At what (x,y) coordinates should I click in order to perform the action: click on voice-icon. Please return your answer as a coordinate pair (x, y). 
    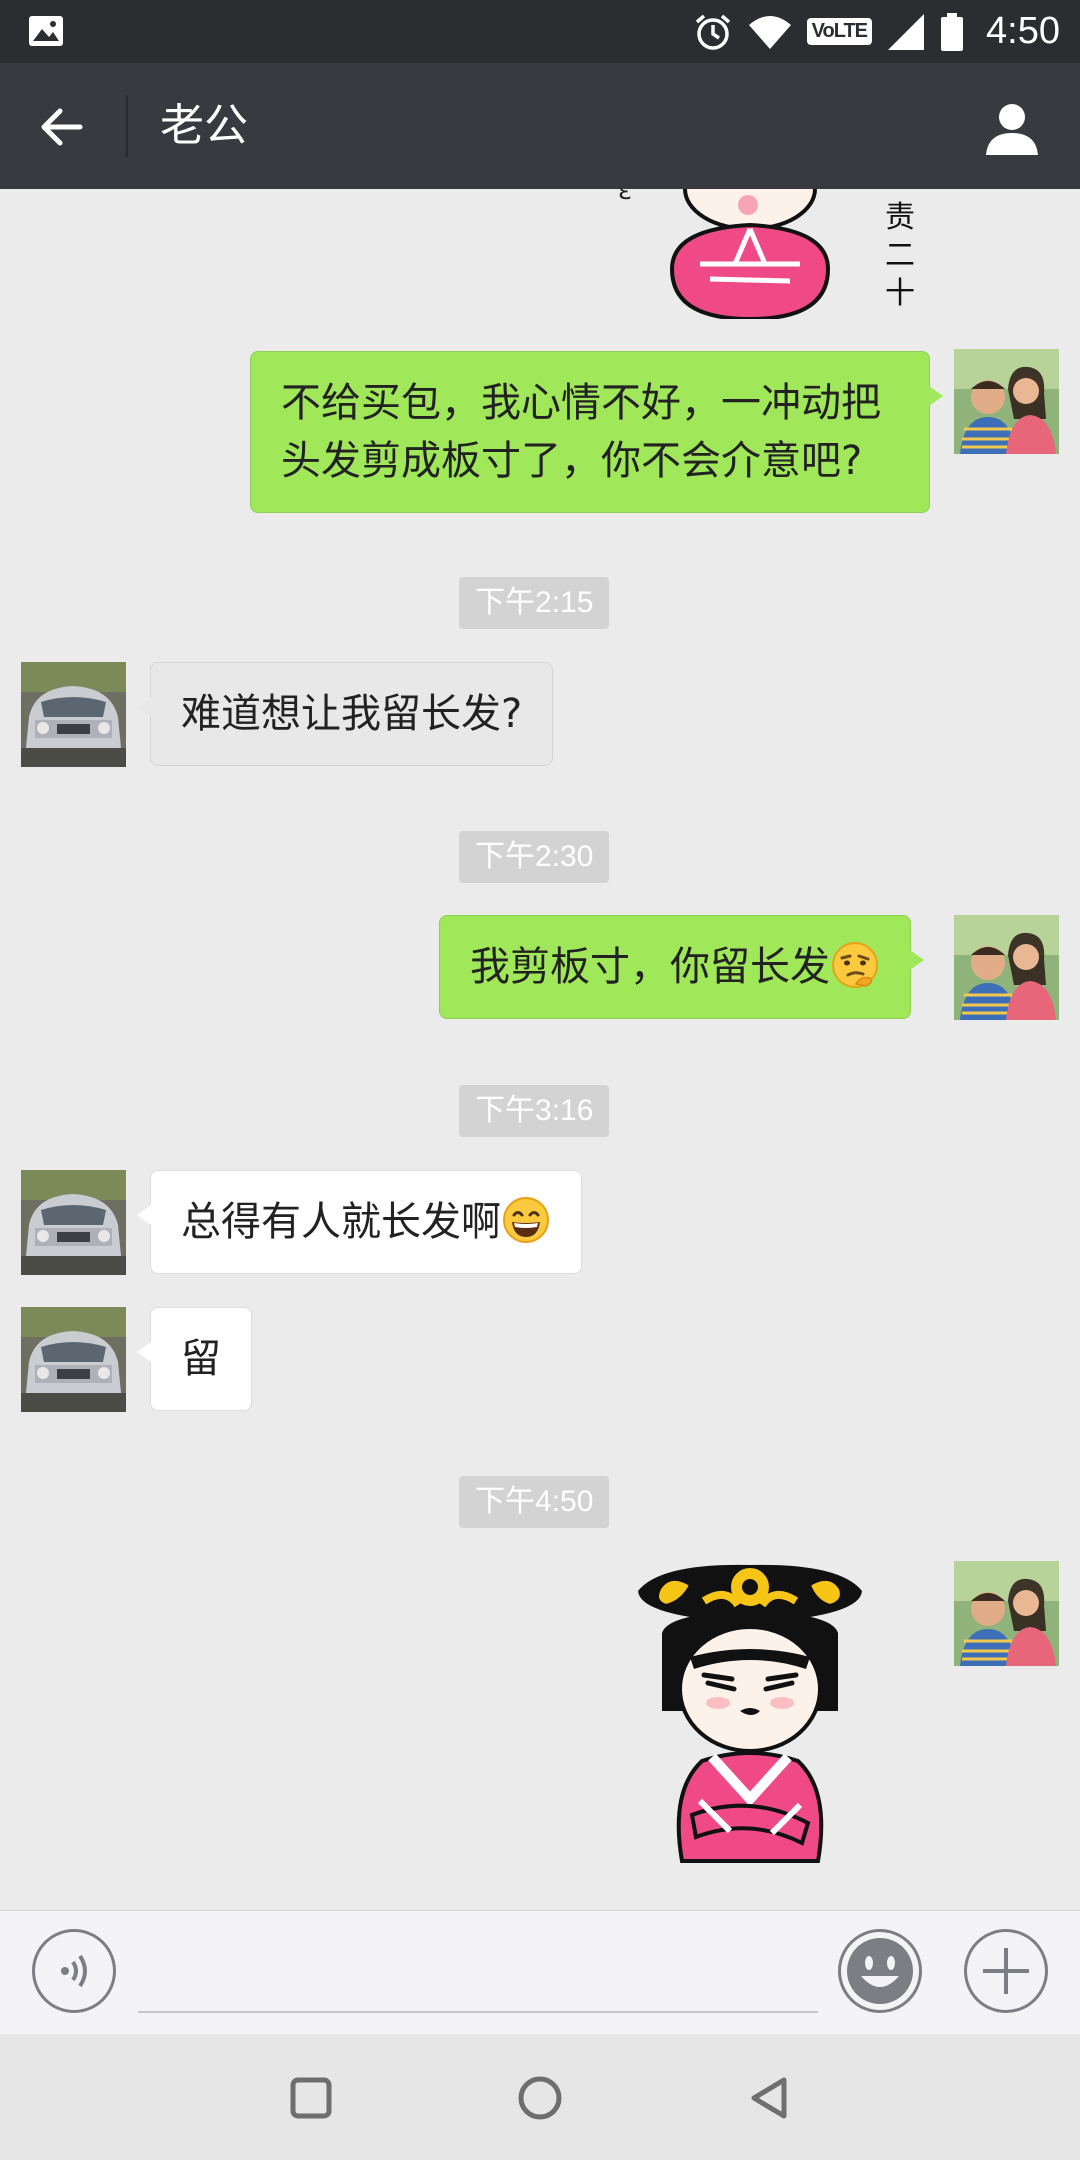
    Looking at the image, I should click on (74, 1971).